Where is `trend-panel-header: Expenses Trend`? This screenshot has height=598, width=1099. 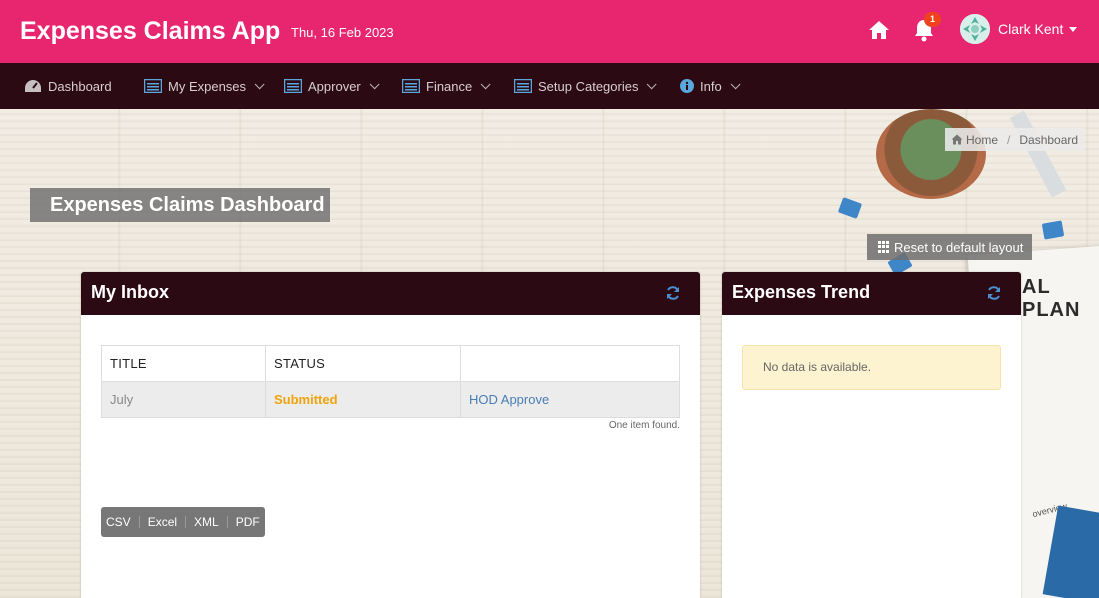
trend-panel-header: Expenses Trend is located at coordinates (871, 293).